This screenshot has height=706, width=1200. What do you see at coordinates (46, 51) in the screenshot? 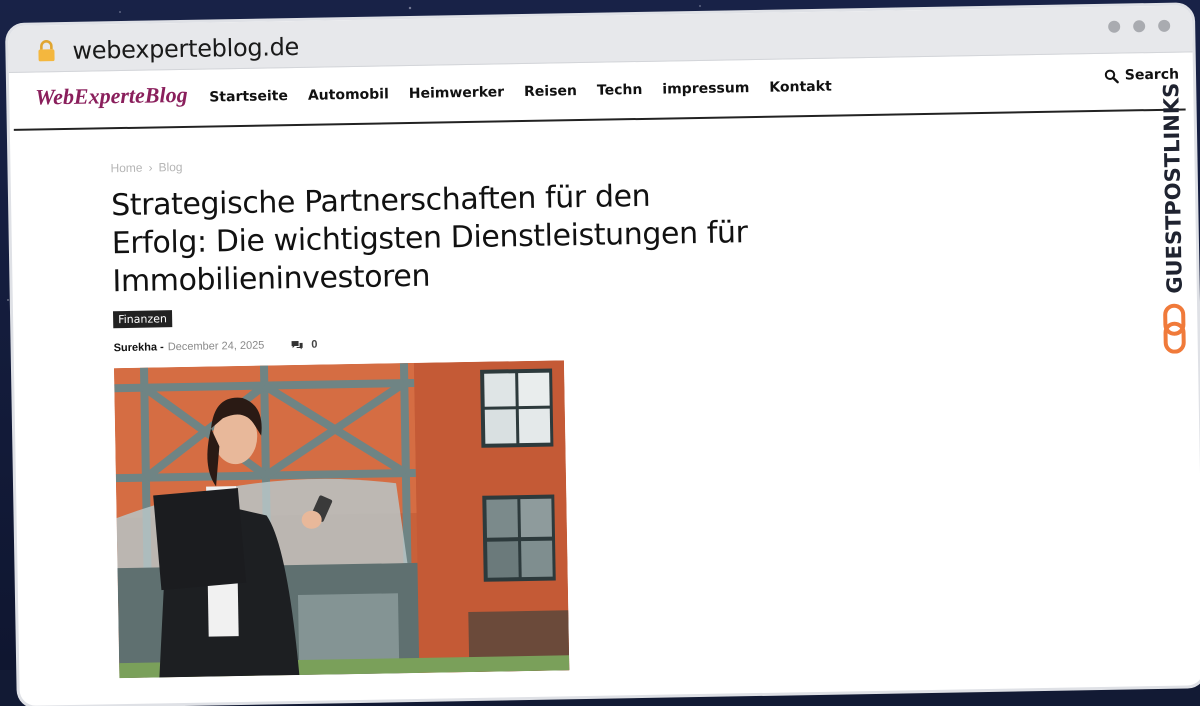
I see `lock-icon` at bounding box center [46, 51].